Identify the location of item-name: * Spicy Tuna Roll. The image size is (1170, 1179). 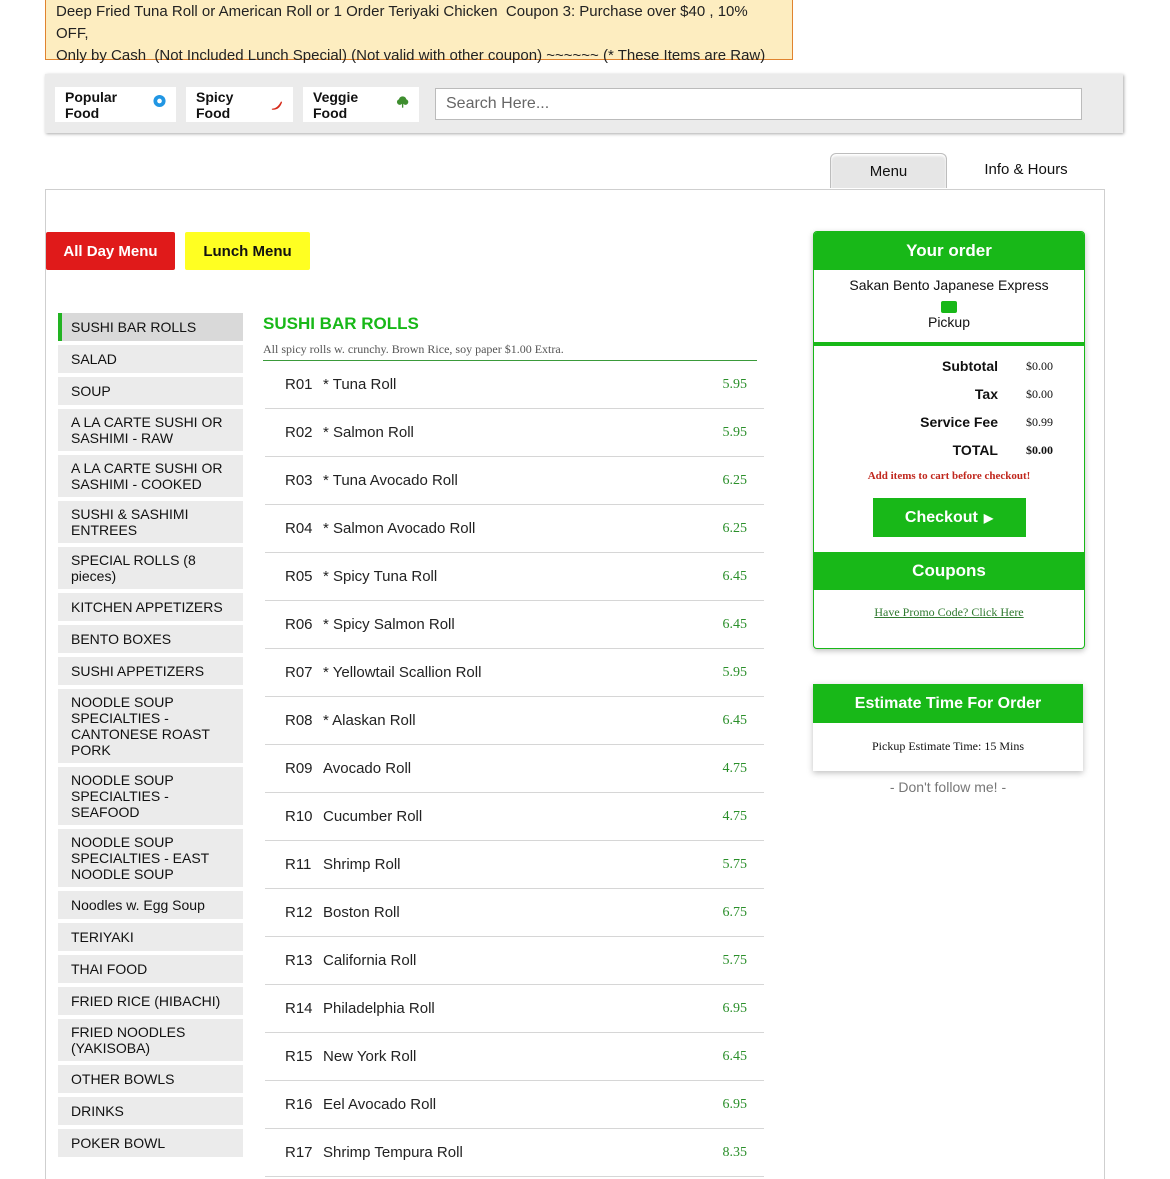
(380, 576).